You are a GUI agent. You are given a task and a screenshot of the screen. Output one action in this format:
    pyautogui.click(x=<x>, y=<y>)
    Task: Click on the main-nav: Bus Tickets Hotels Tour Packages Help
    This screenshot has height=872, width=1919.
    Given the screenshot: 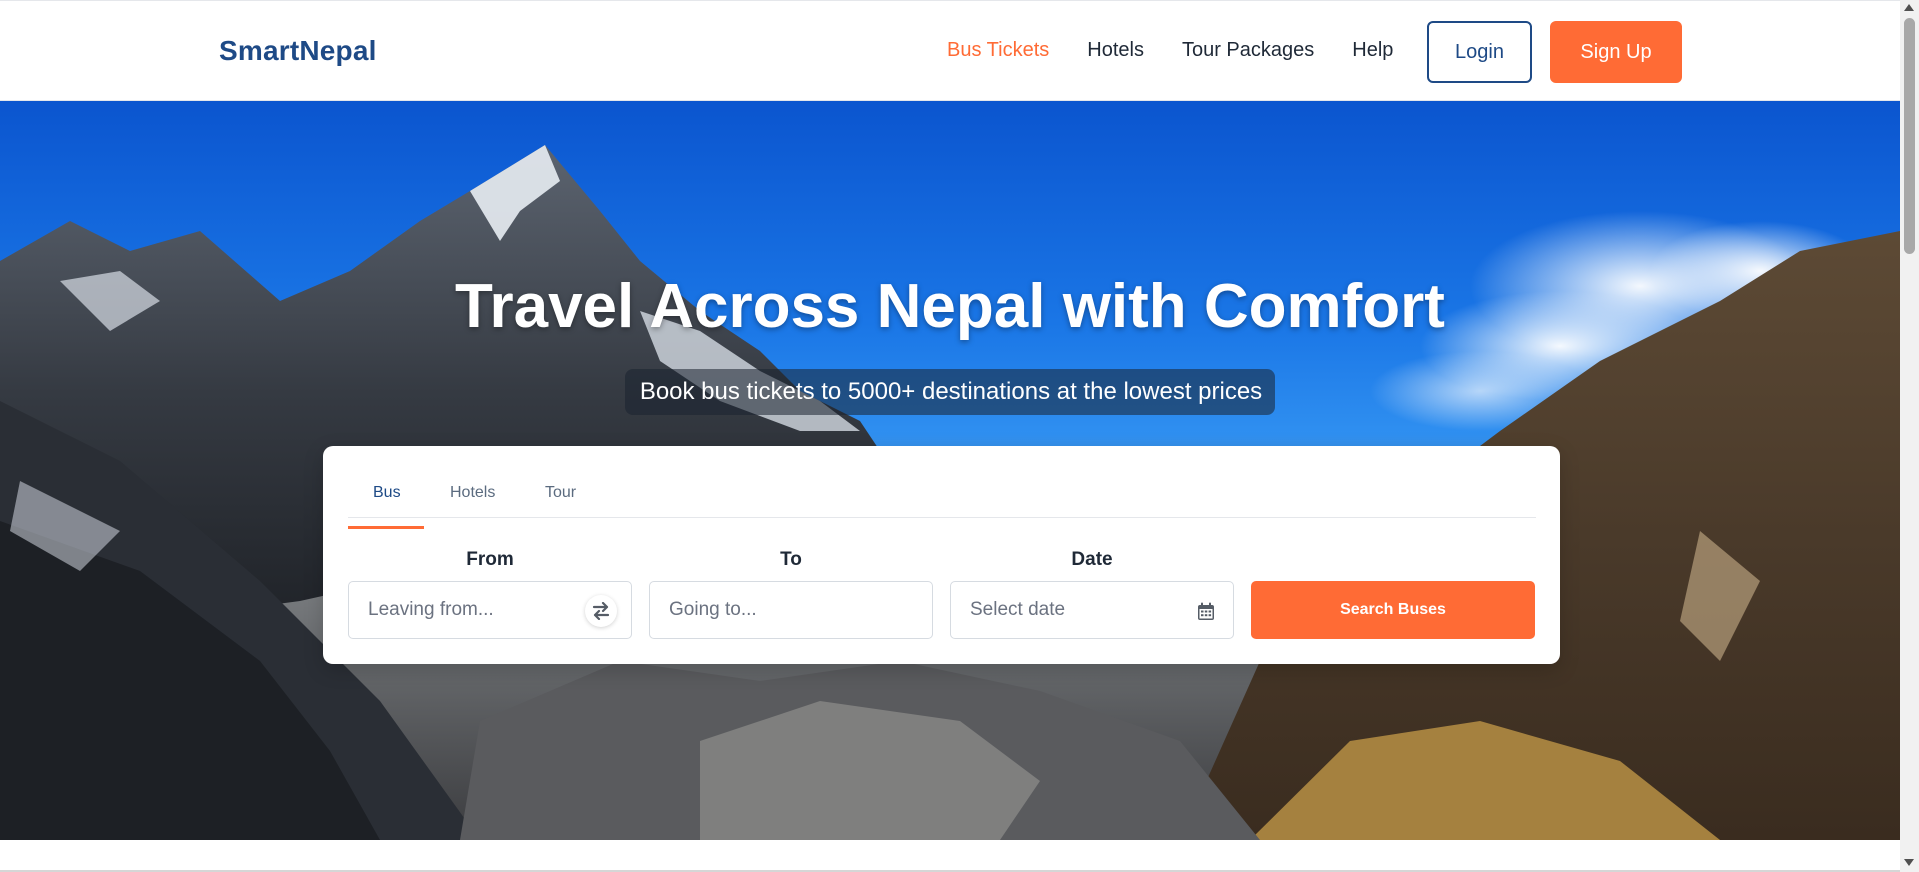 What is the action you would take?
    pyautogui.click(x=1189, y=50)
    